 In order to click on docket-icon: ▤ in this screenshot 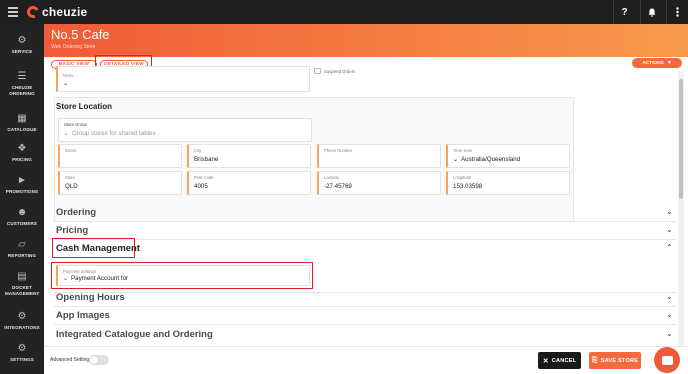, I will do `click(22, 276)`.